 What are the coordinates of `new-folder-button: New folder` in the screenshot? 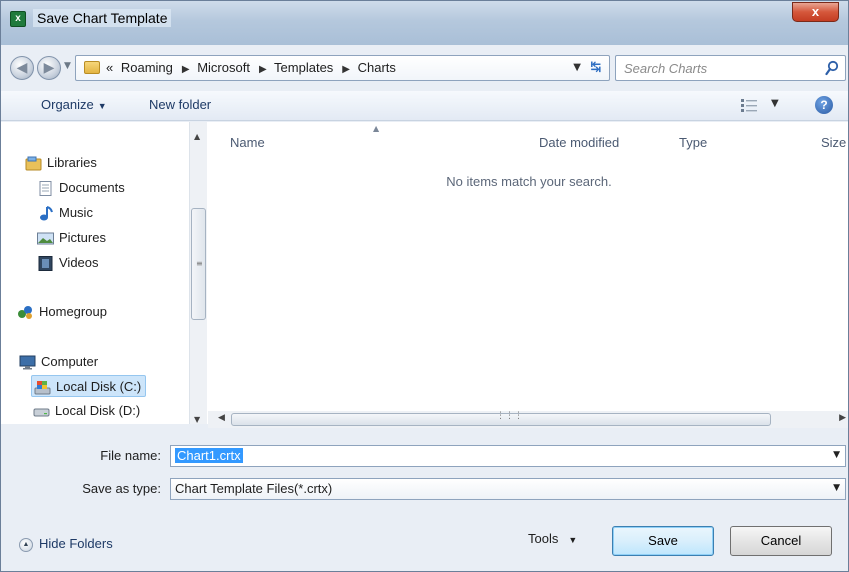 It's located at (180, 104).